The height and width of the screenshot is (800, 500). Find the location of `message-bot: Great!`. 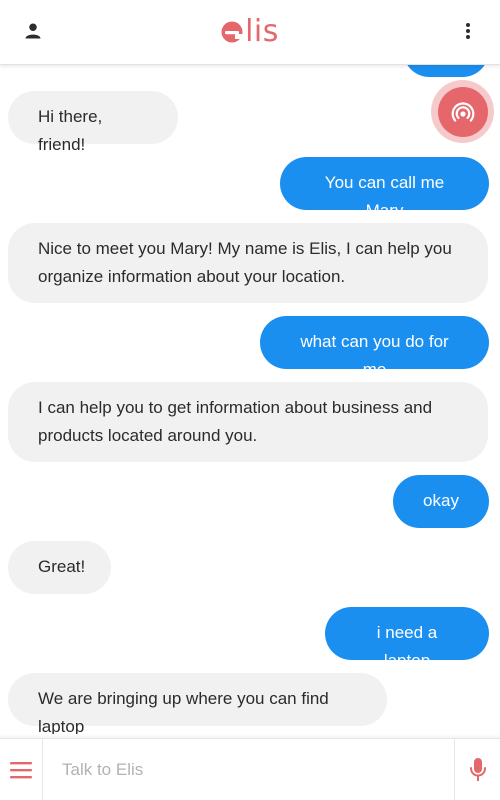

message-bot: Great! is located at coordinates (59, 567).